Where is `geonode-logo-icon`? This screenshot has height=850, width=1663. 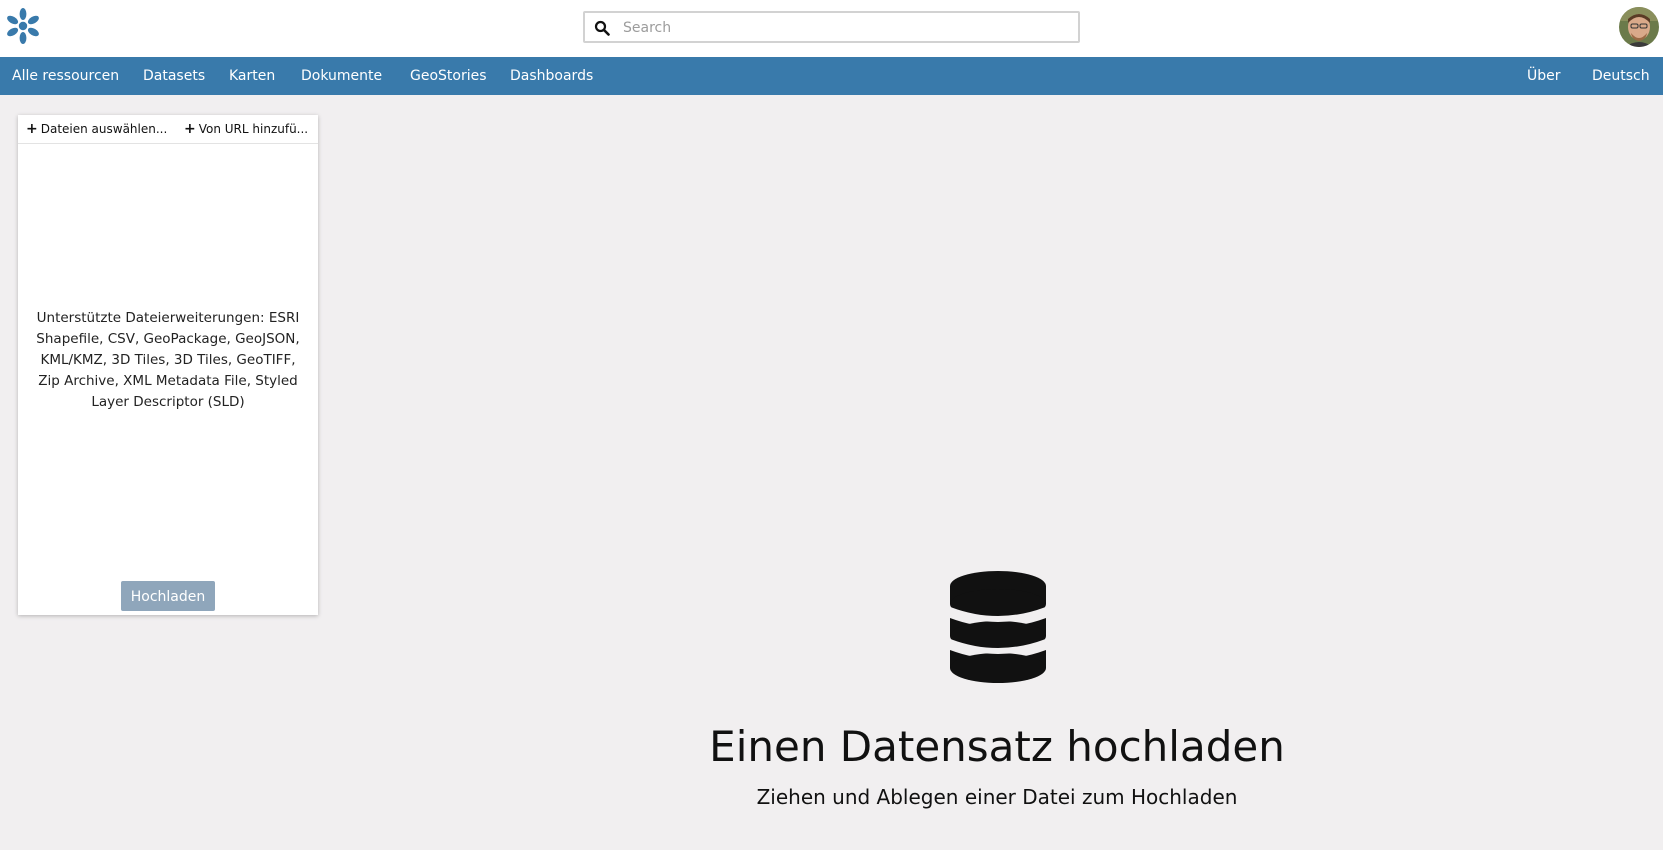 geonode-logo-icon is located at coordinates (23, 26).